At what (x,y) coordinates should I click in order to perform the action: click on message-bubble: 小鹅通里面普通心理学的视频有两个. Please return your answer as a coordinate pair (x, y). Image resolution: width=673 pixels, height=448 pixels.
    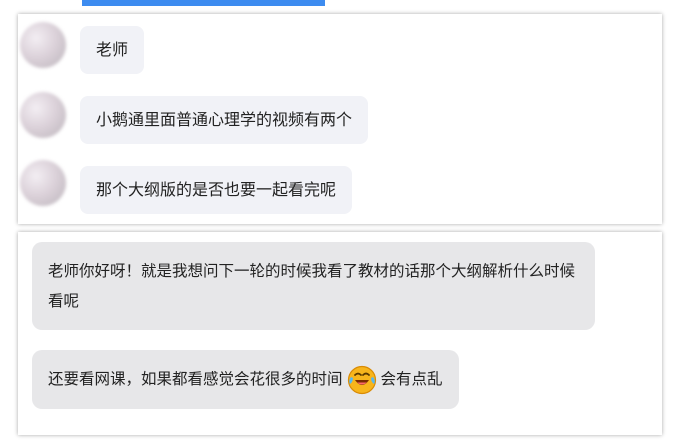
    Looking at the image, I should click on (224, 120).